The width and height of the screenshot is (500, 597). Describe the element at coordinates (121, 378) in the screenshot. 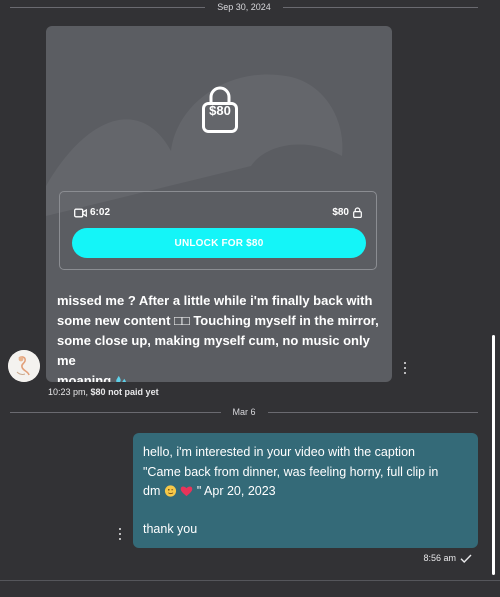

I see `sweat-droplets-emoji` at that location.